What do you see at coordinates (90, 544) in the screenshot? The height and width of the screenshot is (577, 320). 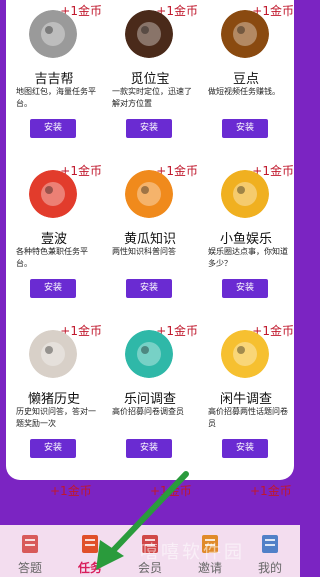 I see `task-book-icon` at bounding box center [90, 544].